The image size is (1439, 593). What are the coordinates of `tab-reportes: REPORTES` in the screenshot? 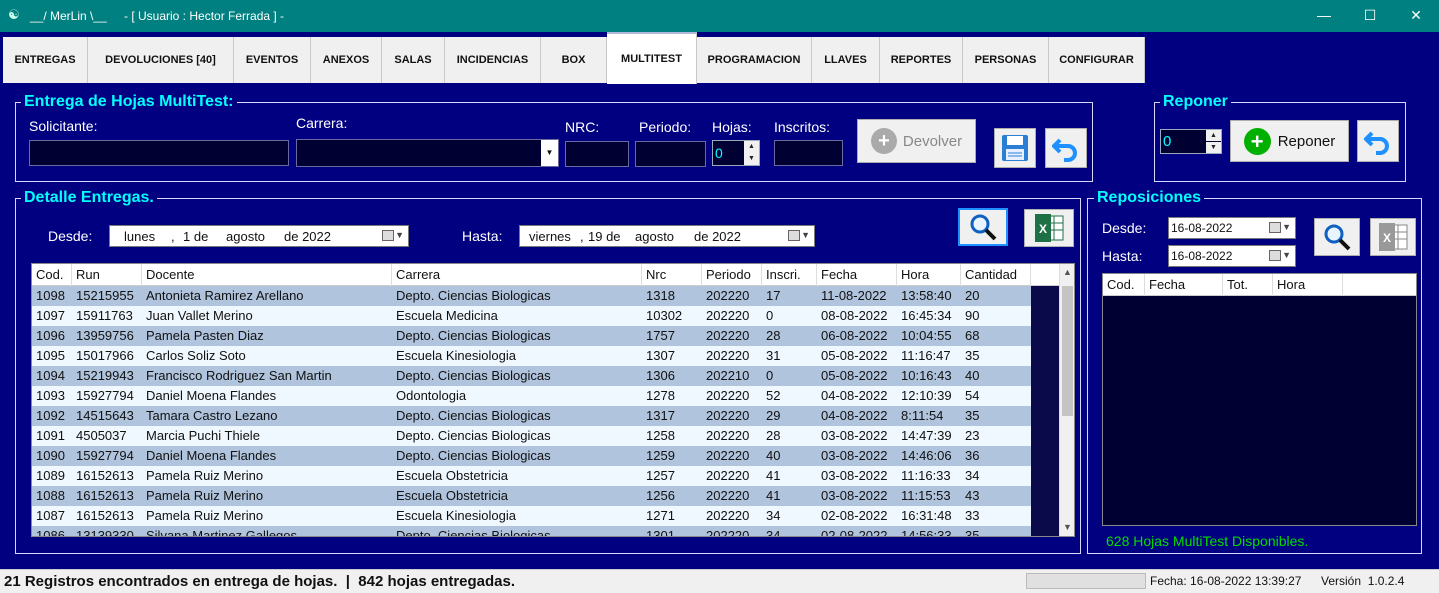 It's located at (921, 60).